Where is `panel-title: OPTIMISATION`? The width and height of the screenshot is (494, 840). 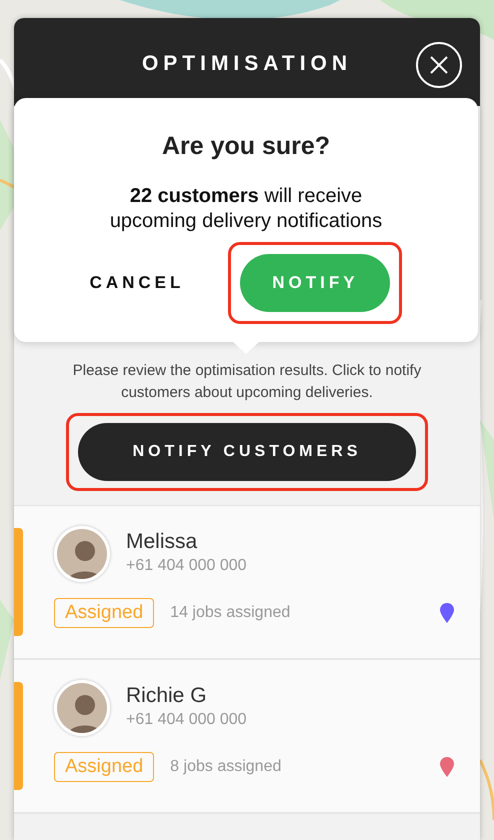
panel-title: OPTIMISATION is located at coordinates (247, 63).